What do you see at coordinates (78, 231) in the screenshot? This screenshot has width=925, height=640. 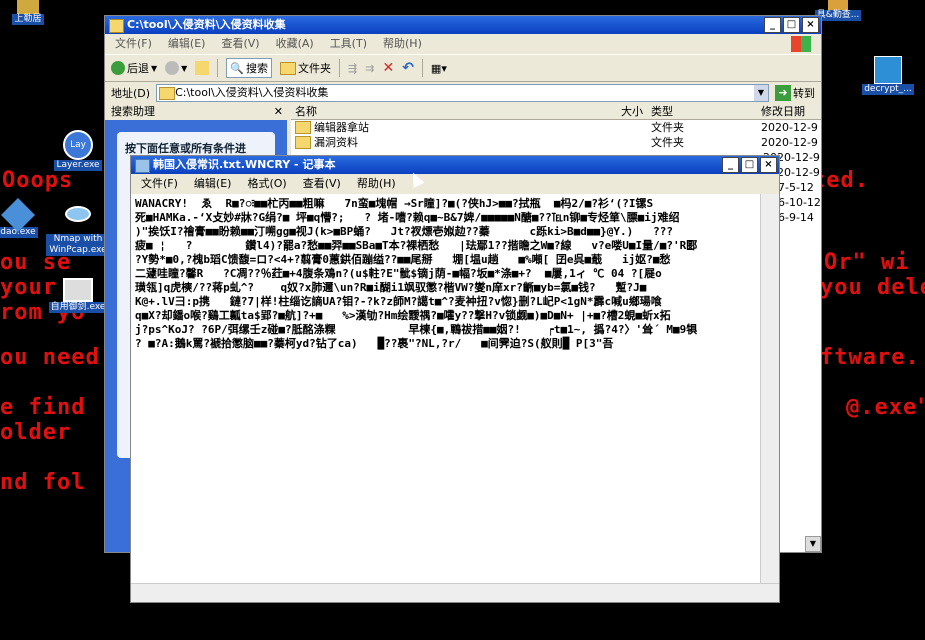 I see `desktop-icon-nmap: Nmap with WinPcap.exe` at bounding box center [78, 231].